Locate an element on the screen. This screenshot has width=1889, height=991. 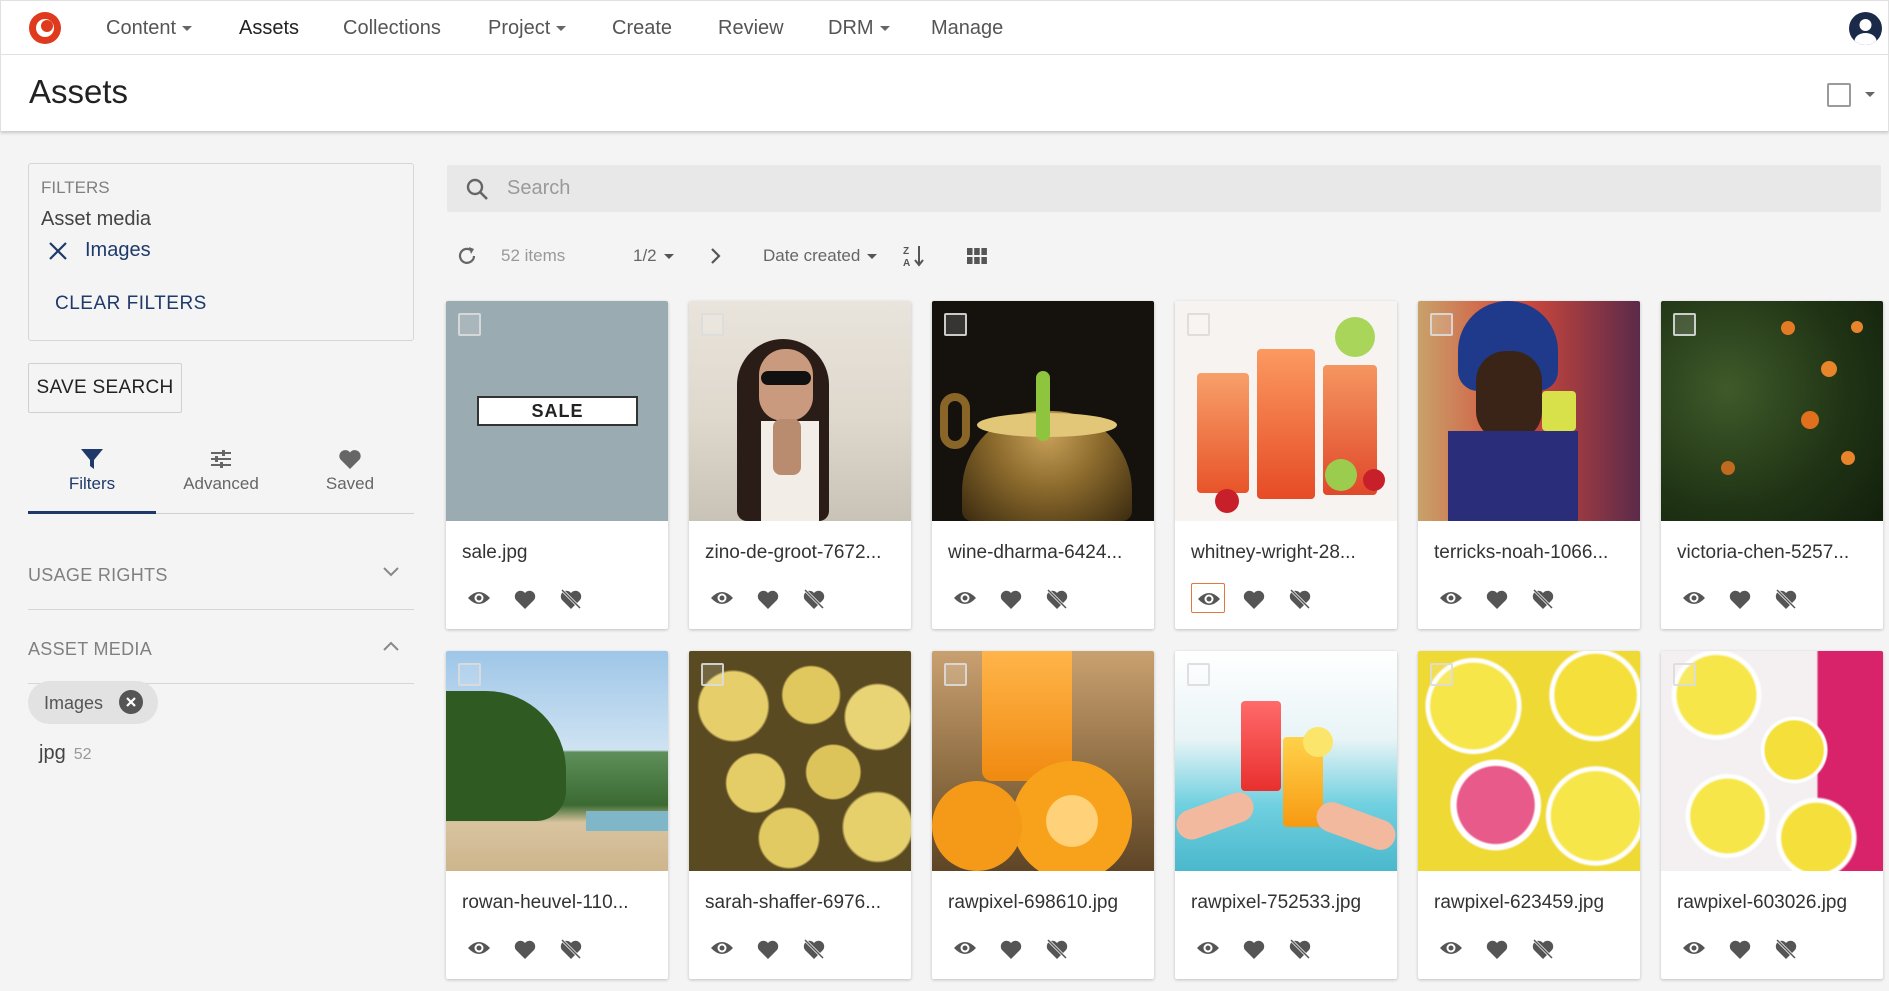
tab-advanced: Advanced is located at coordinates (221, 478).